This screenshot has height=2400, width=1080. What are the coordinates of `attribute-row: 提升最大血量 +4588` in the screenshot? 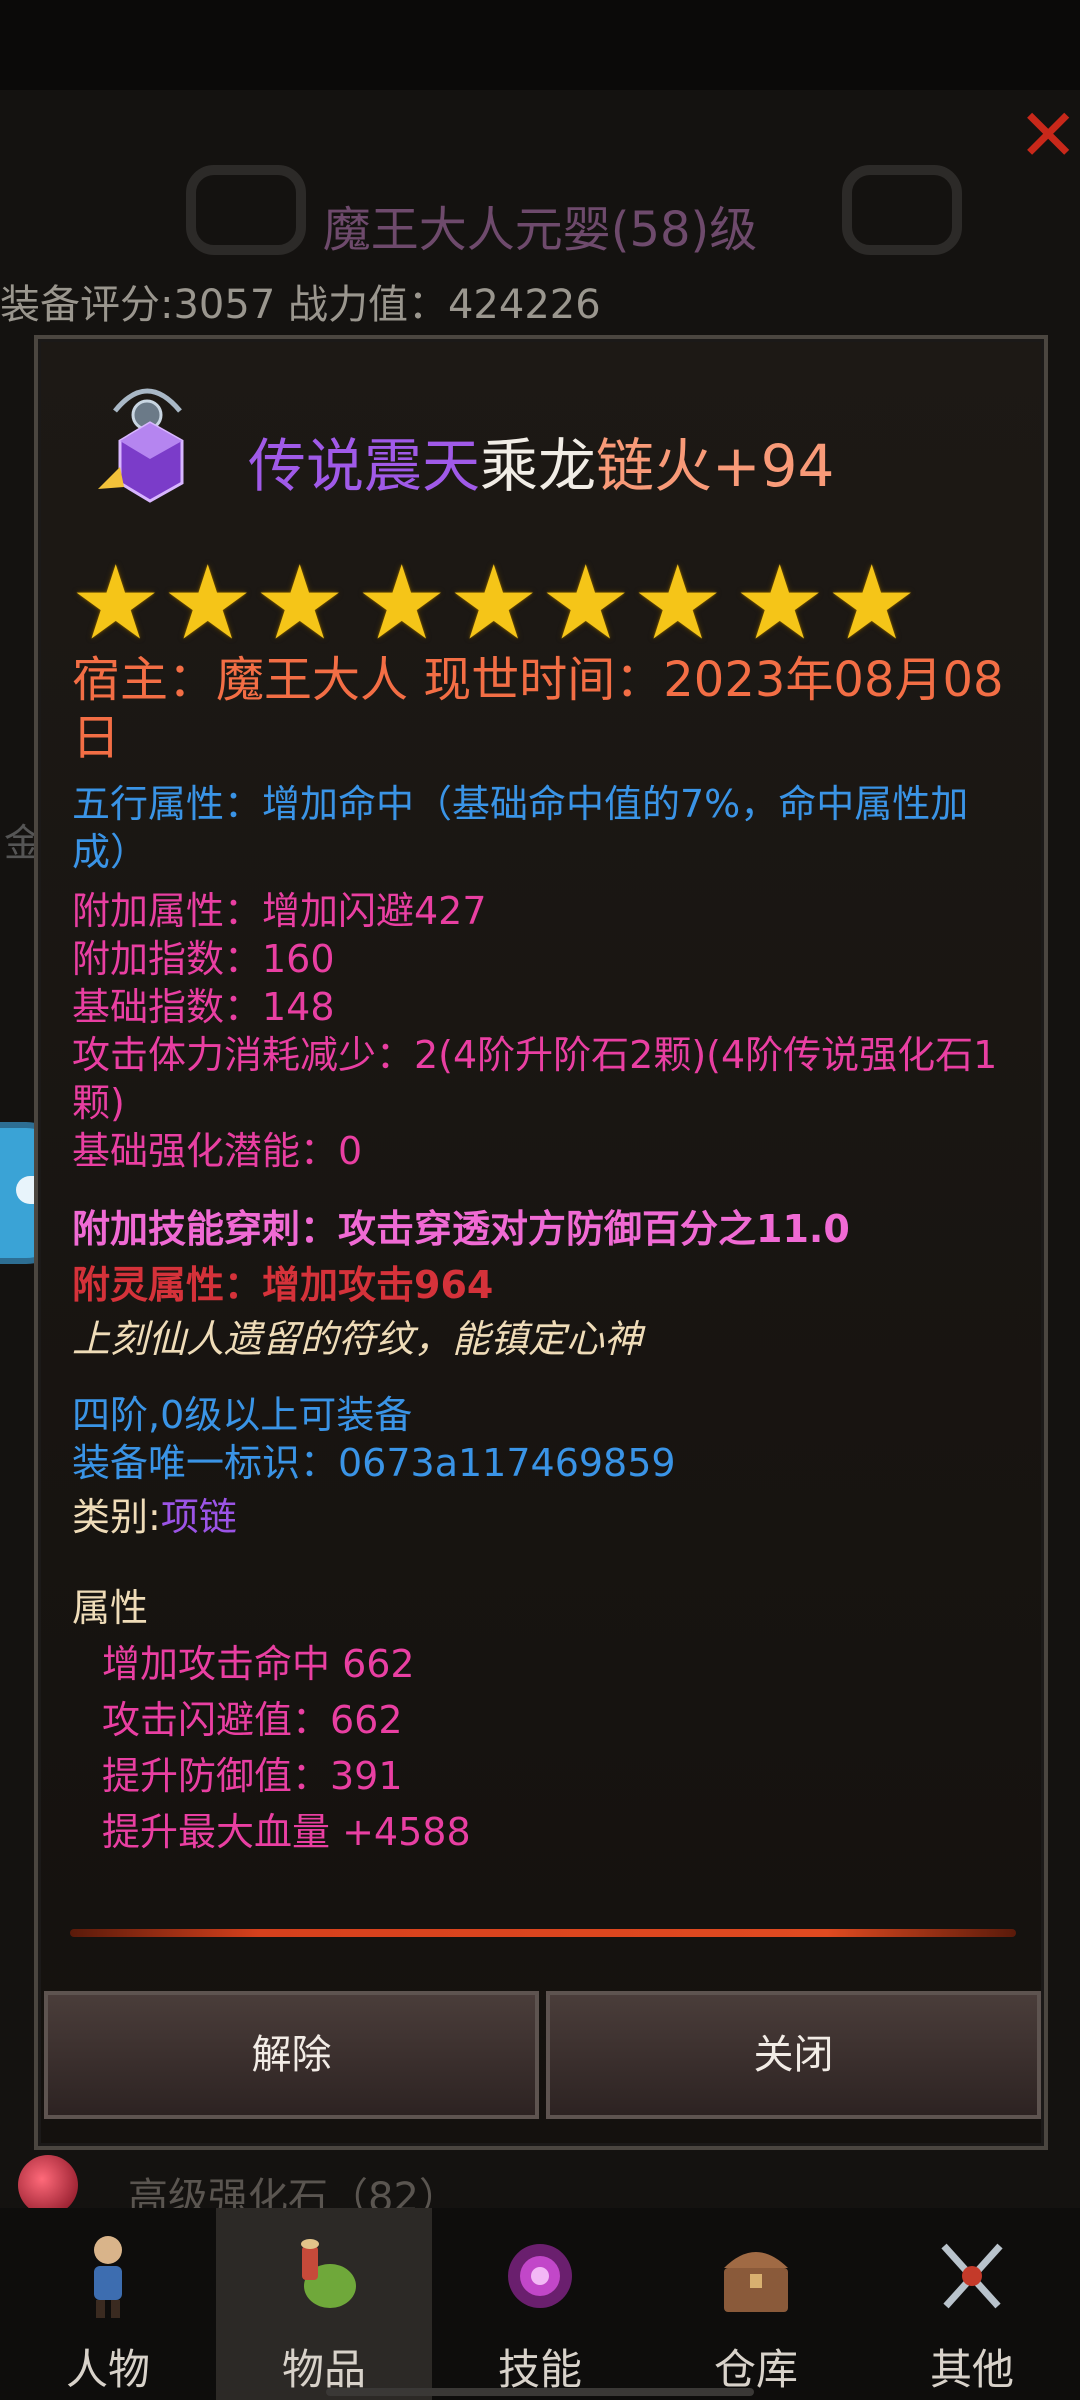 It's located at (286, 1832).